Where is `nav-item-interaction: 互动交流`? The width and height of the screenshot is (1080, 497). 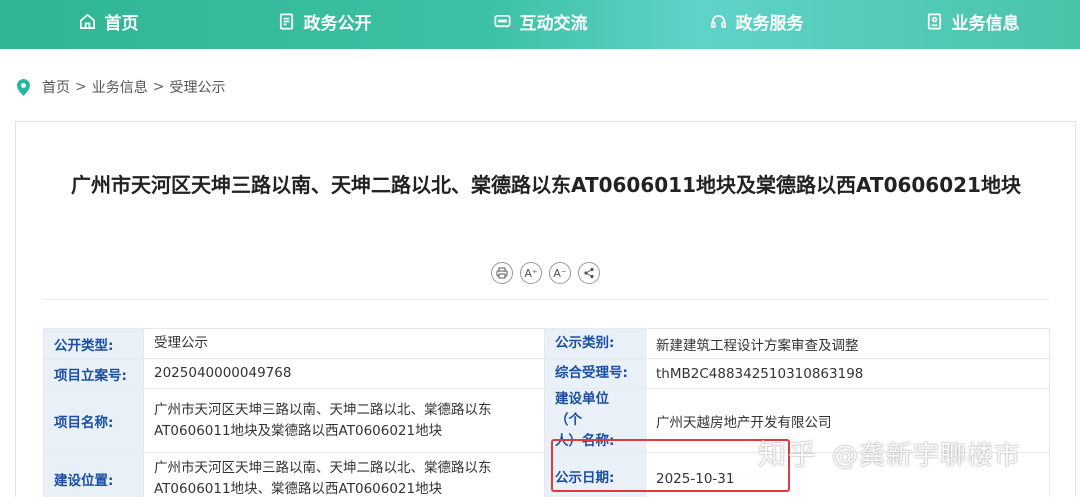
nav-item-interaction: 互动交流 is located at coordinates (540, 23).